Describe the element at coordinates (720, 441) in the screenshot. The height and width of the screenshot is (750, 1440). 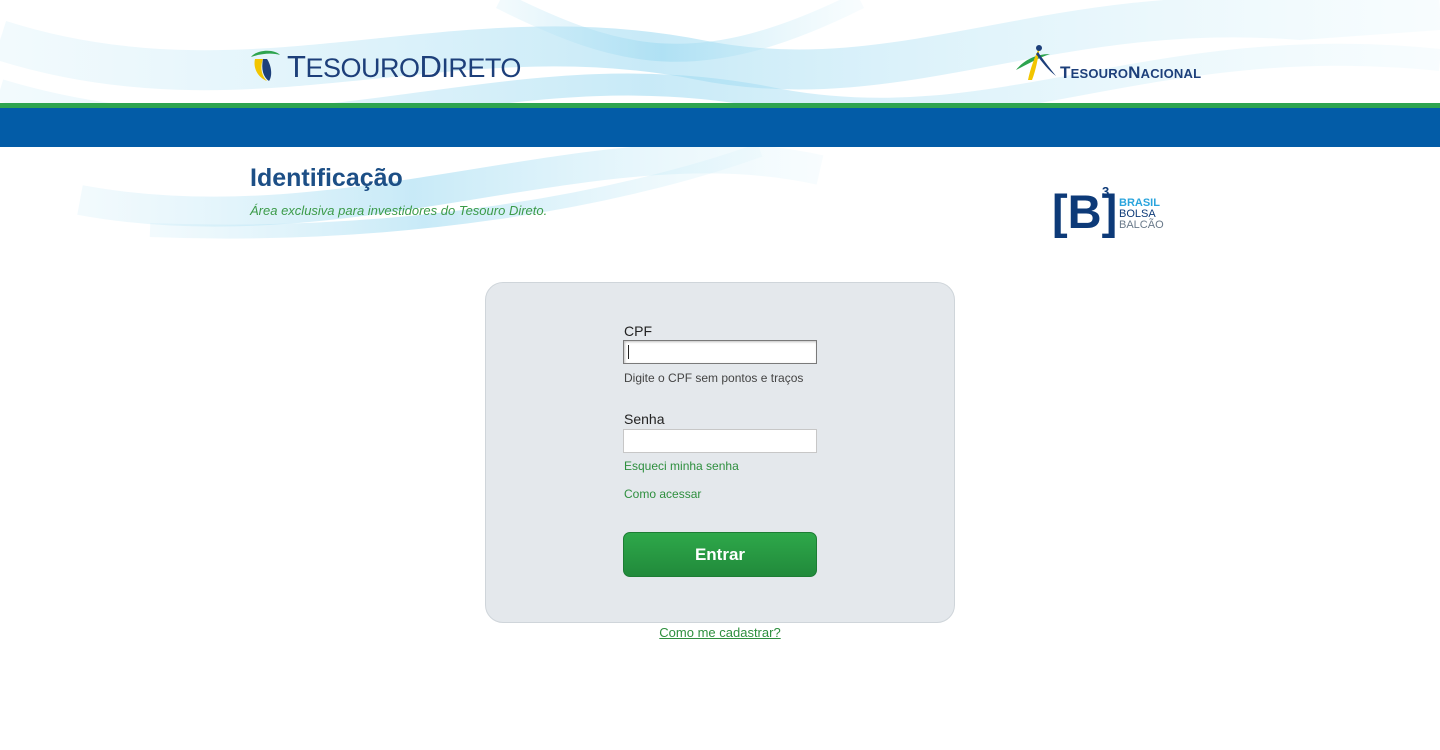
I see `senha-input` at that location.